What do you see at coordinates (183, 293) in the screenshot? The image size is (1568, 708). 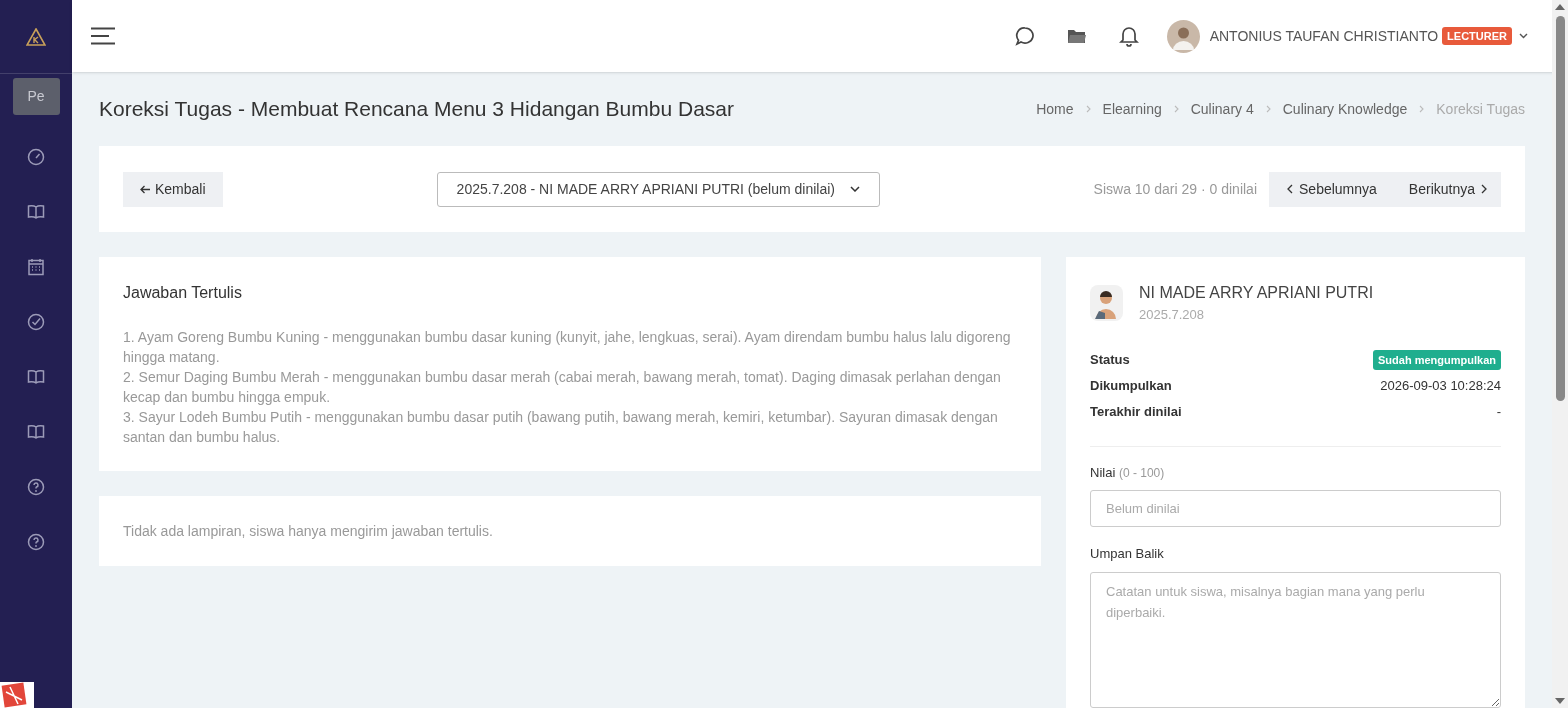 I see `card-title: Jawaban Tertulis` at bounding box center [183, 293].